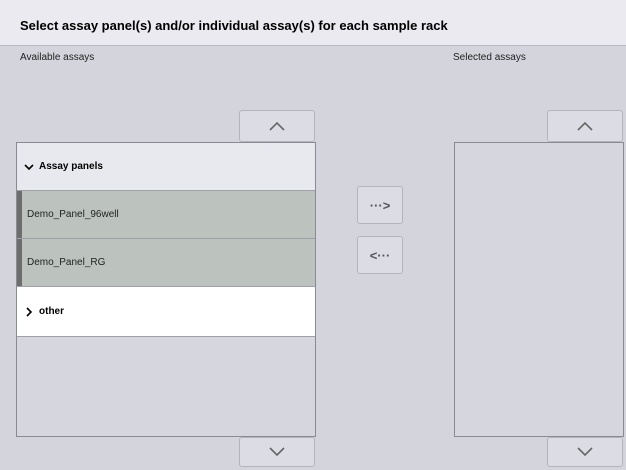 Image resolution: width=626 pixels, height=470 pixels. I want to click on add-assay-button: ···>, so click(380, 205).